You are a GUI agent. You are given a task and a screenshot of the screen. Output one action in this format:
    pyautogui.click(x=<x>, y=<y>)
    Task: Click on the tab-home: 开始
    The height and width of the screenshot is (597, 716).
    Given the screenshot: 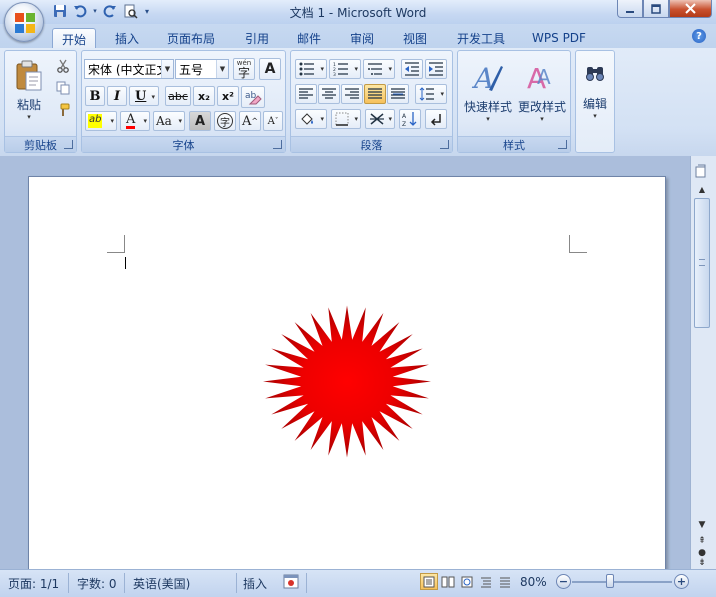 What is the action you would take?
    pyautogui.click(x=74, y=38)
    